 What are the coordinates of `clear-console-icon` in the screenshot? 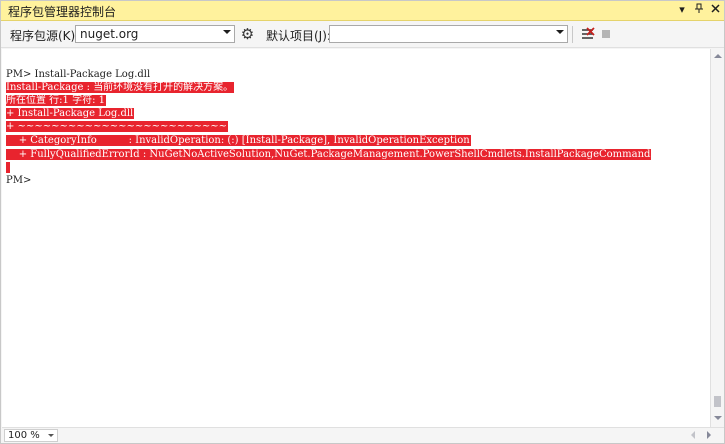 It's located at (588, 33).